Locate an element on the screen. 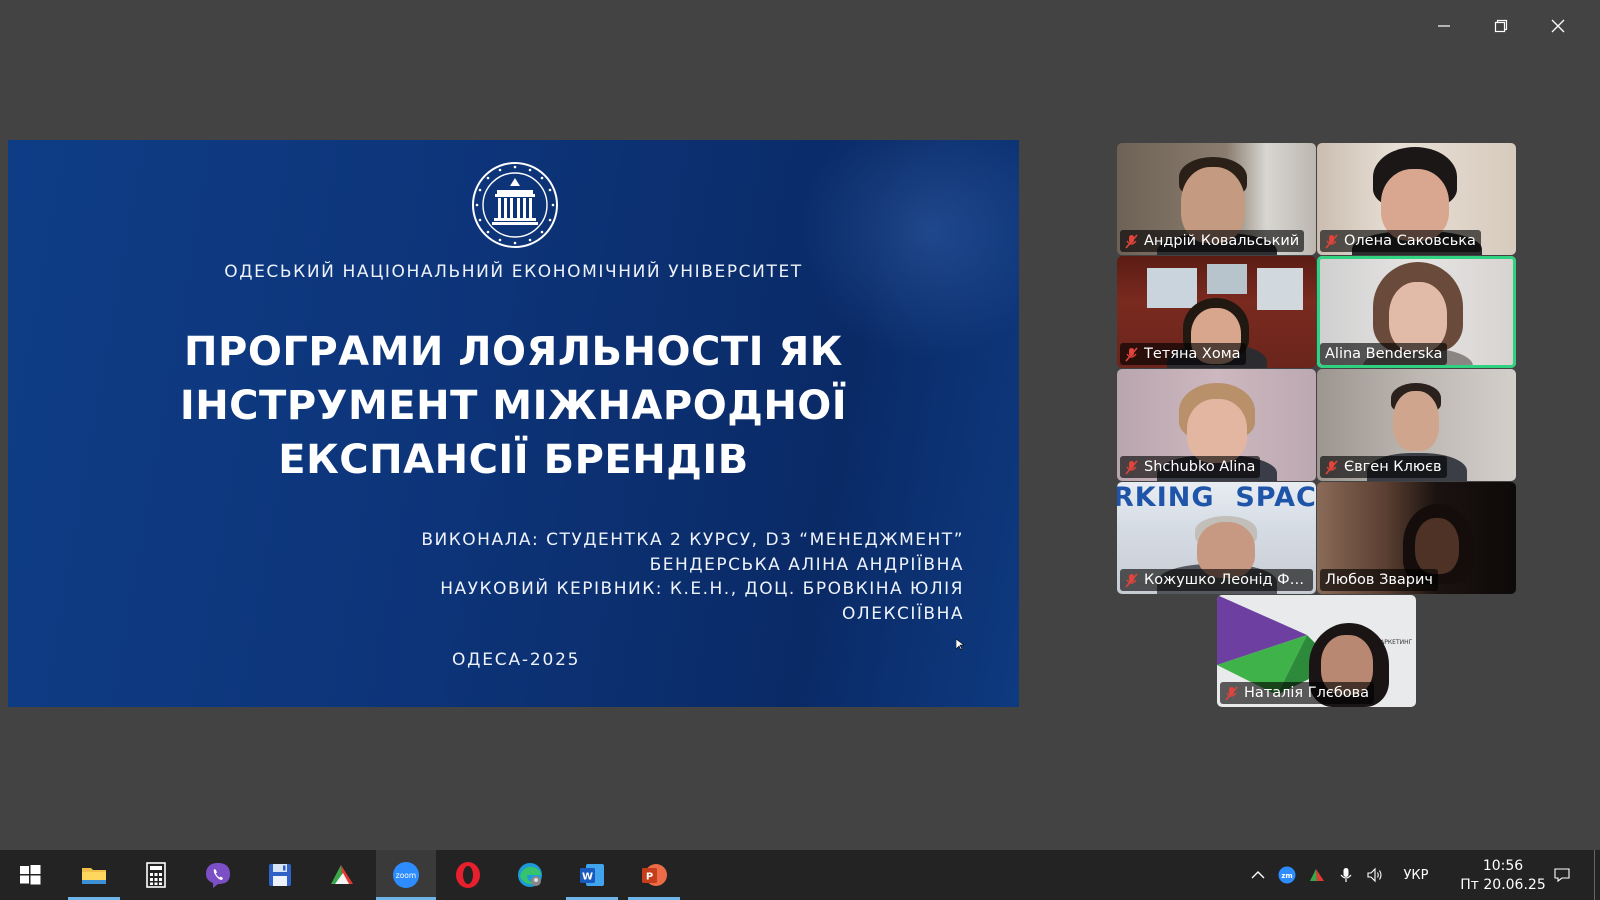  slide-title-line: ПРОГРАМИ ЛОЯЛЬНОСТІ ЯК is located at coordinates (513, 352).